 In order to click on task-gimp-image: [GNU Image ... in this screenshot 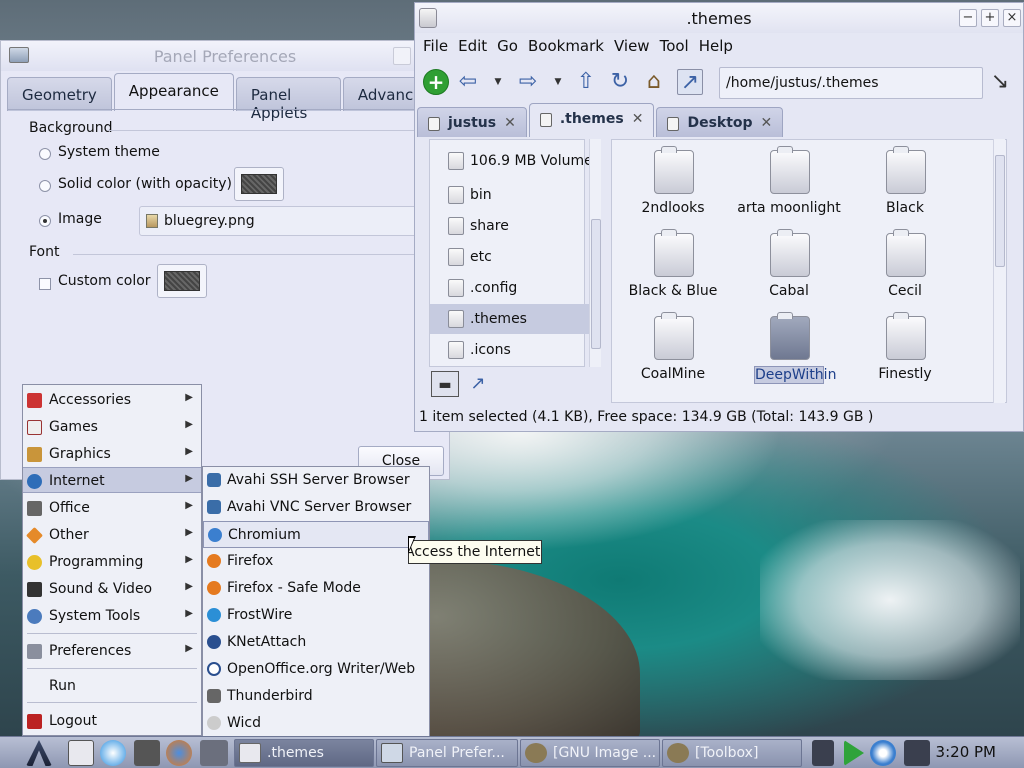, I will do `click(590, 753)`.